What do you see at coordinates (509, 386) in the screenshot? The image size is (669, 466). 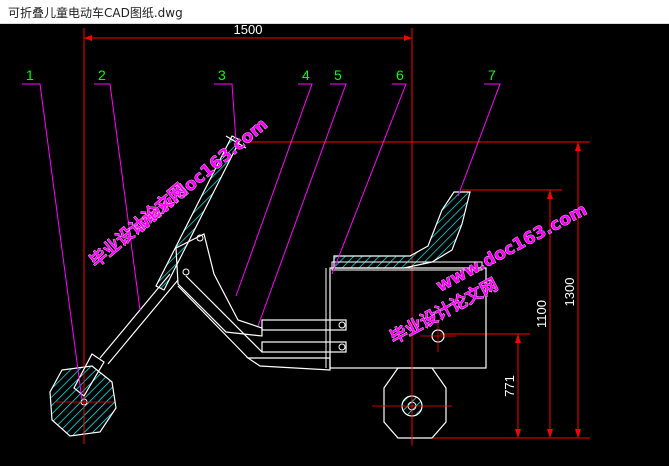 I see `dim-771-label: 771` at bounding box center [509, 386].